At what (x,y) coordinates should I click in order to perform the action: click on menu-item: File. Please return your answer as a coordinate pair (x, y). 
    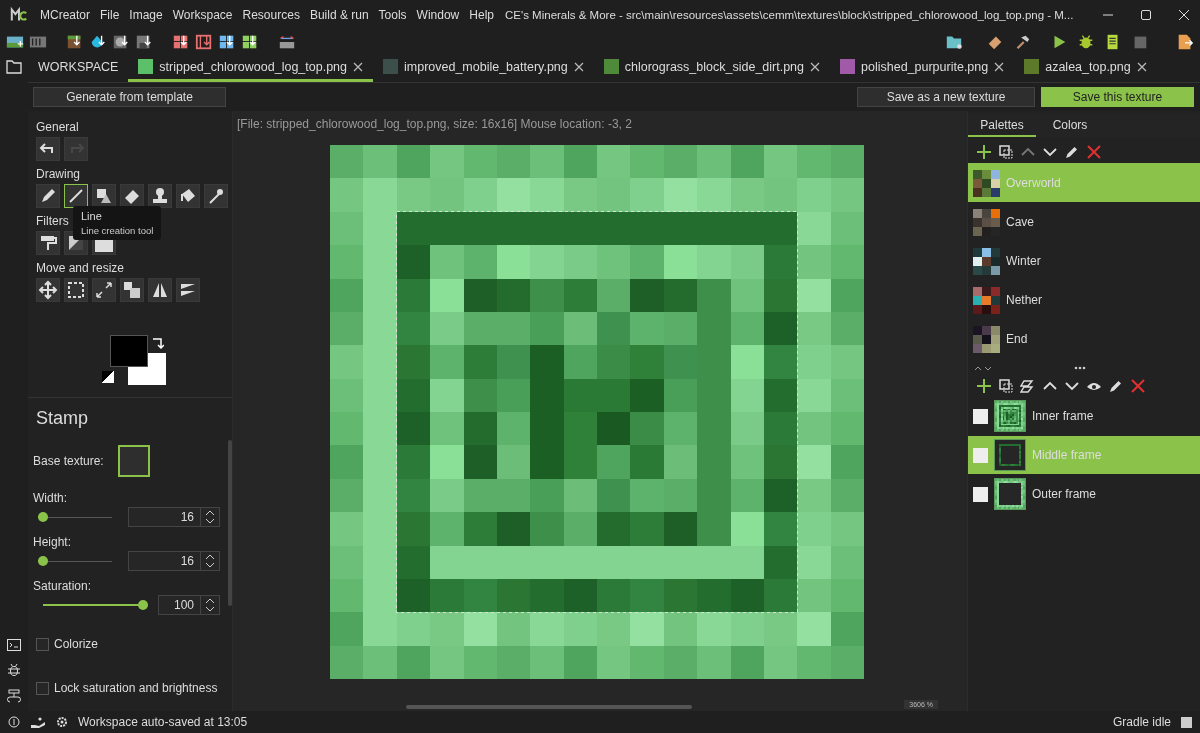
    Looking at the image, I should click on (110, 15).